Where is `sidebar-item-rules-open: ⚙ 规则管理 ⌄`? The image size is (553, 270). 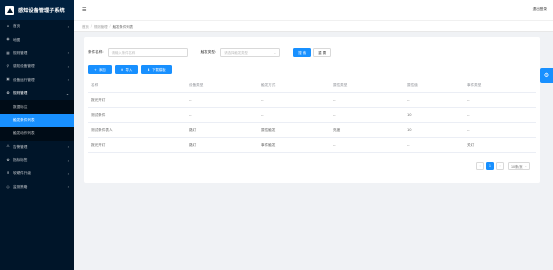
sidebar-item-rules-open: ⚙ 规则管理 ⌄ is located at coordinates (37, 93).